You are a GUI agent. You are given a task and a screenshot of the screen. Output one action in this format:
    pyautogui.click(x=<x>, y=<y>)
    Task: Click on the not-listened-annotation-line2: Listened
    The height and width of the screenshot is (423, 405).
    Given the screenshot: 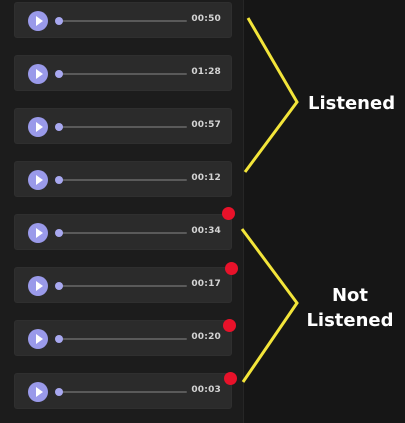 What is the action you would take?
    pyautogui.click(x=350, y=320)
    